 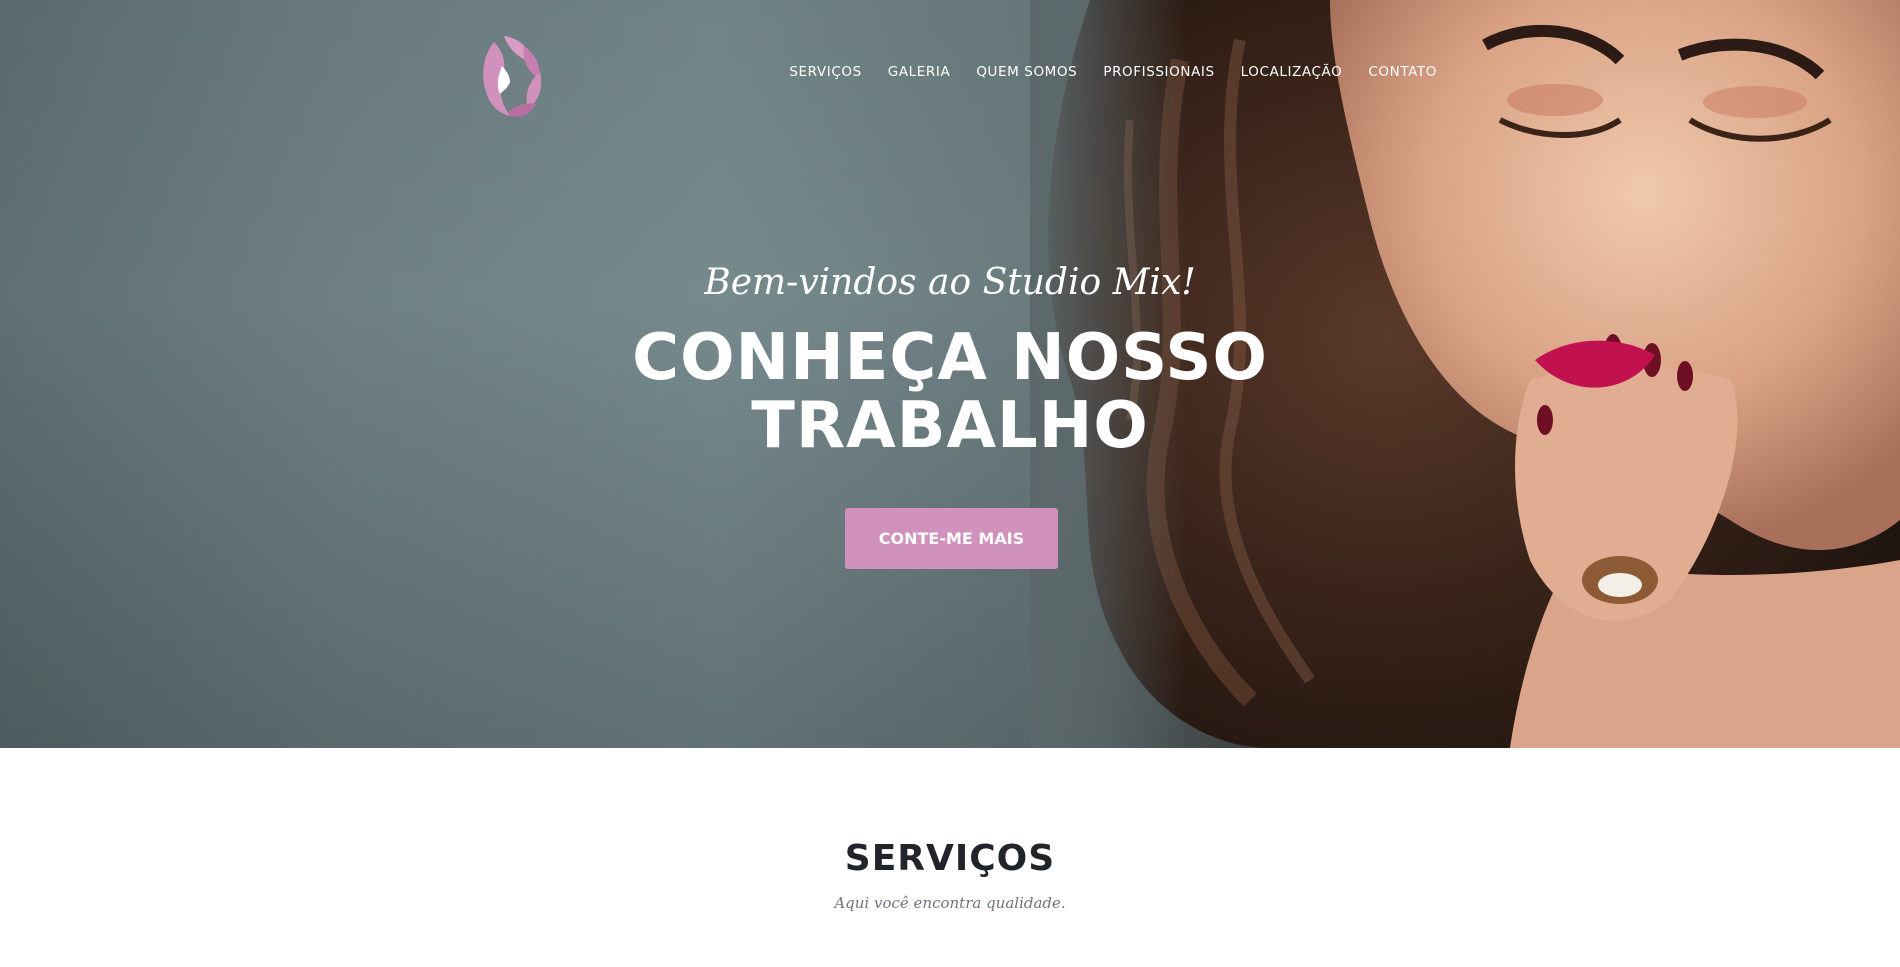 What do you see at coordinates (1292, 72) in the screenshot?
I see `nav-item-localizacao: LOCALIZAÇÃO` at bounding box center [1292, 72].